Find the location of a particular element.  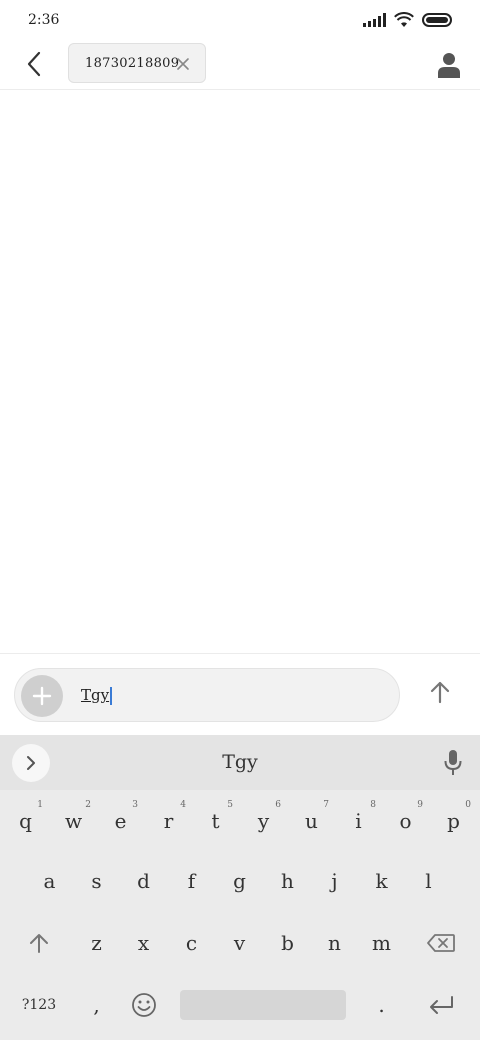

message-input: Tgy is located at coordinates (207, 695).